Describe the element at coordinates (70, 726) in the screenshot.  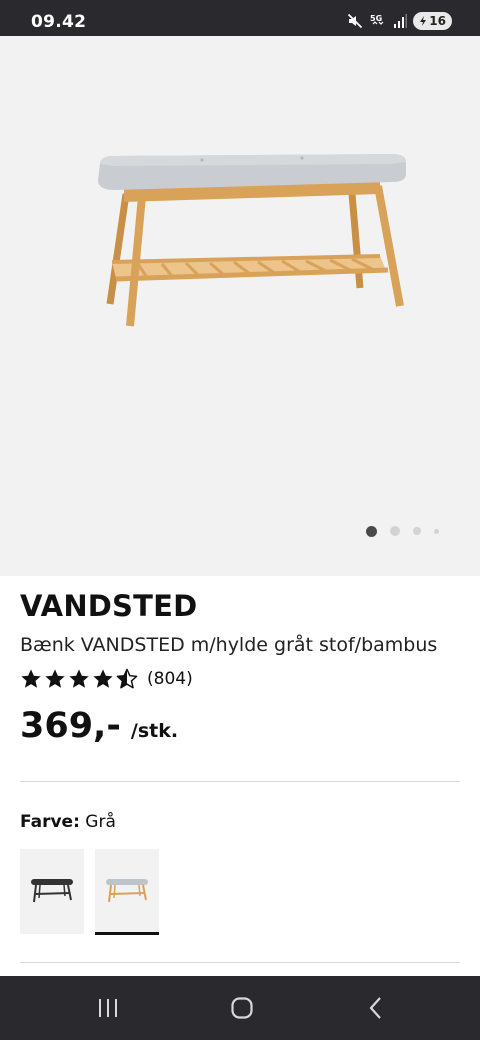
I see `product-price: 369,-` at that location.